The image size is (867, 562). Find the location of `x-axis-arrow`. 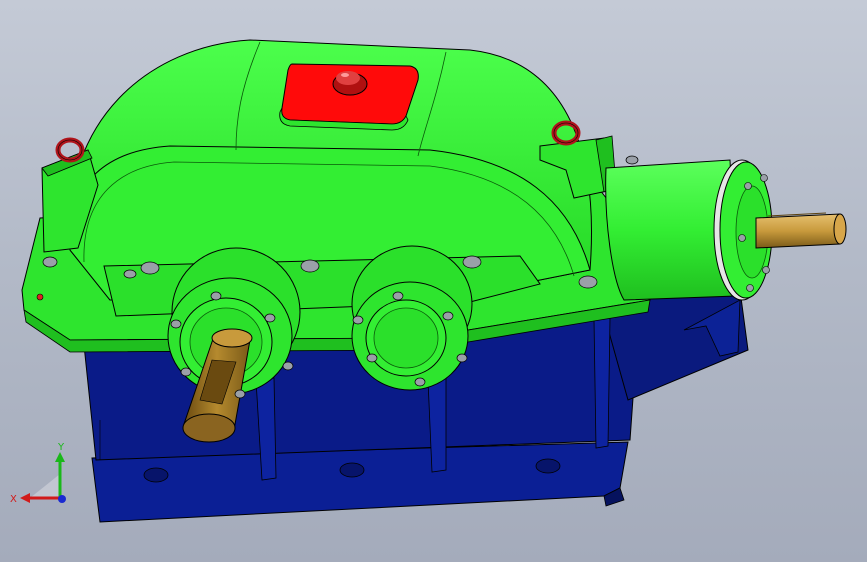

x-axis-arrow is located at coordinates (25, 498).